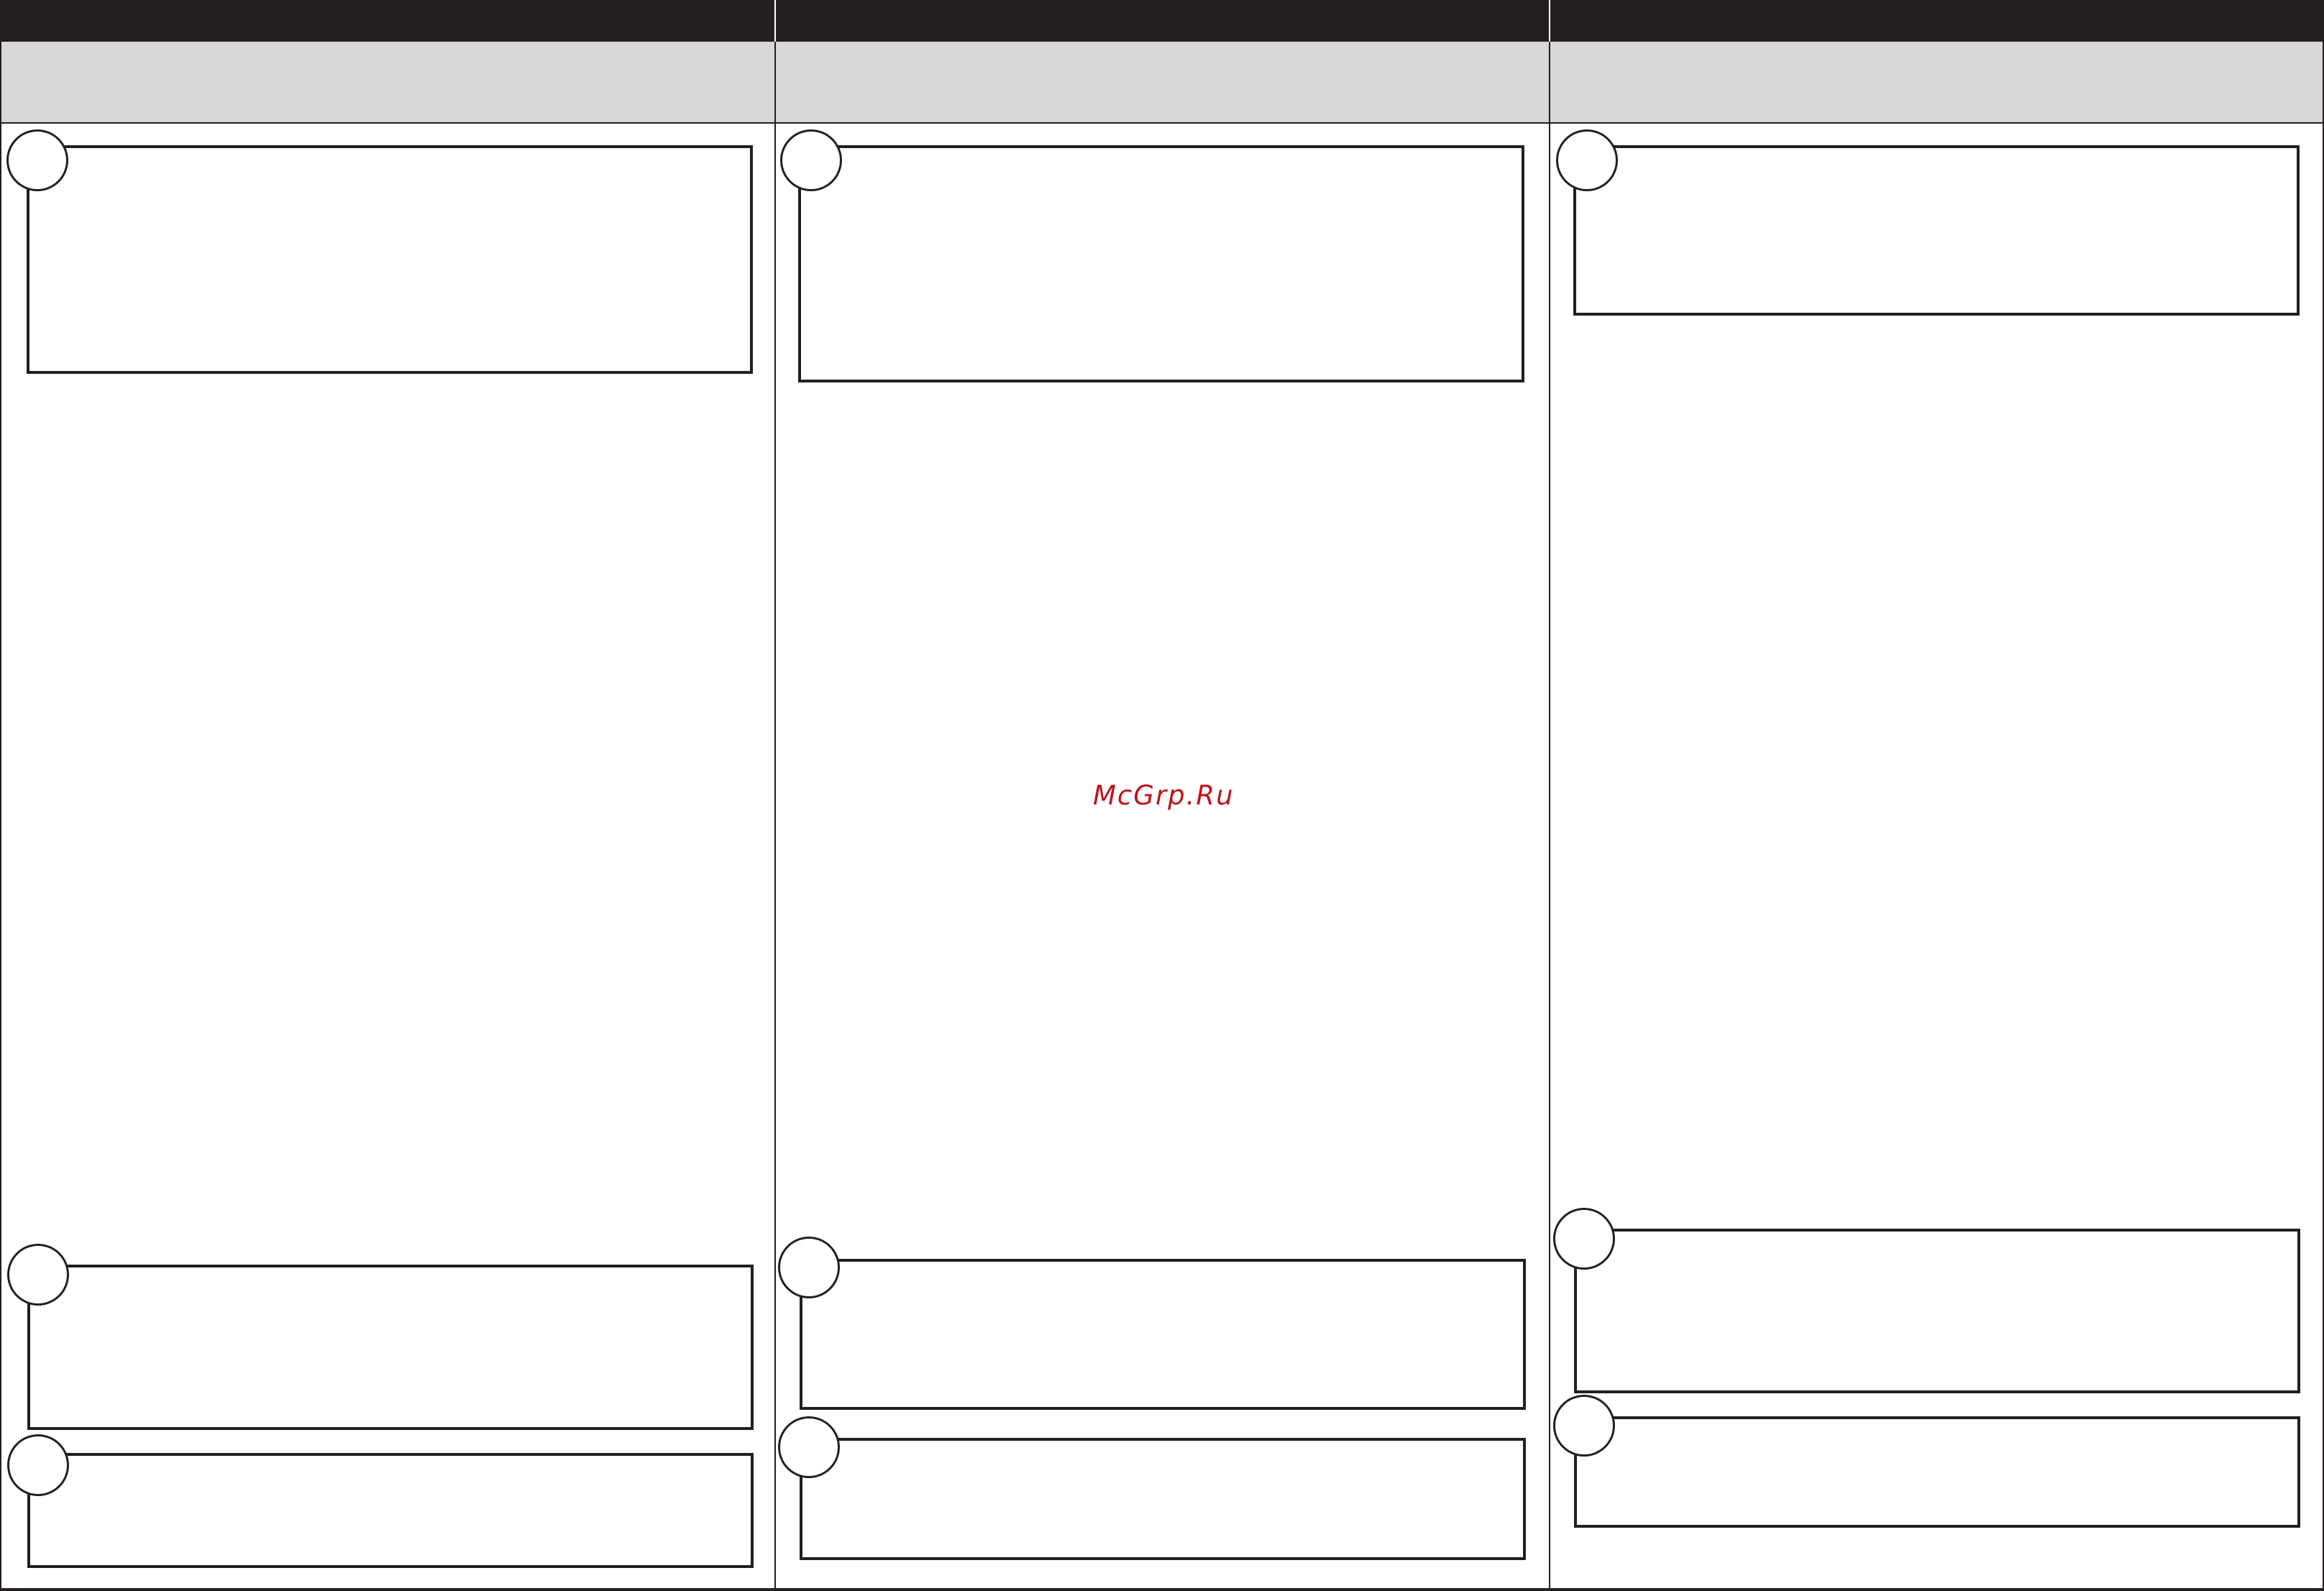  What do you see at coordinates (1162, 21) in the screenshot?
I see `header-bar` at bounding box center [1162, 21].